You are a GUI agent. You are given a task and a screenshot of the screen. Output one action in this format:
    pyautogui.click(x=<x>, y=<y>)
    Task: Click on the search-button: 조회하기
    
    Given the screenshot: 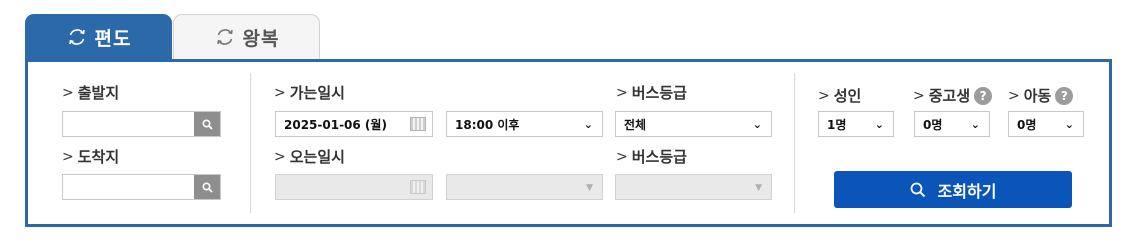 What is the action you would take?
    pyautogui.click(x=953, y=189)
    